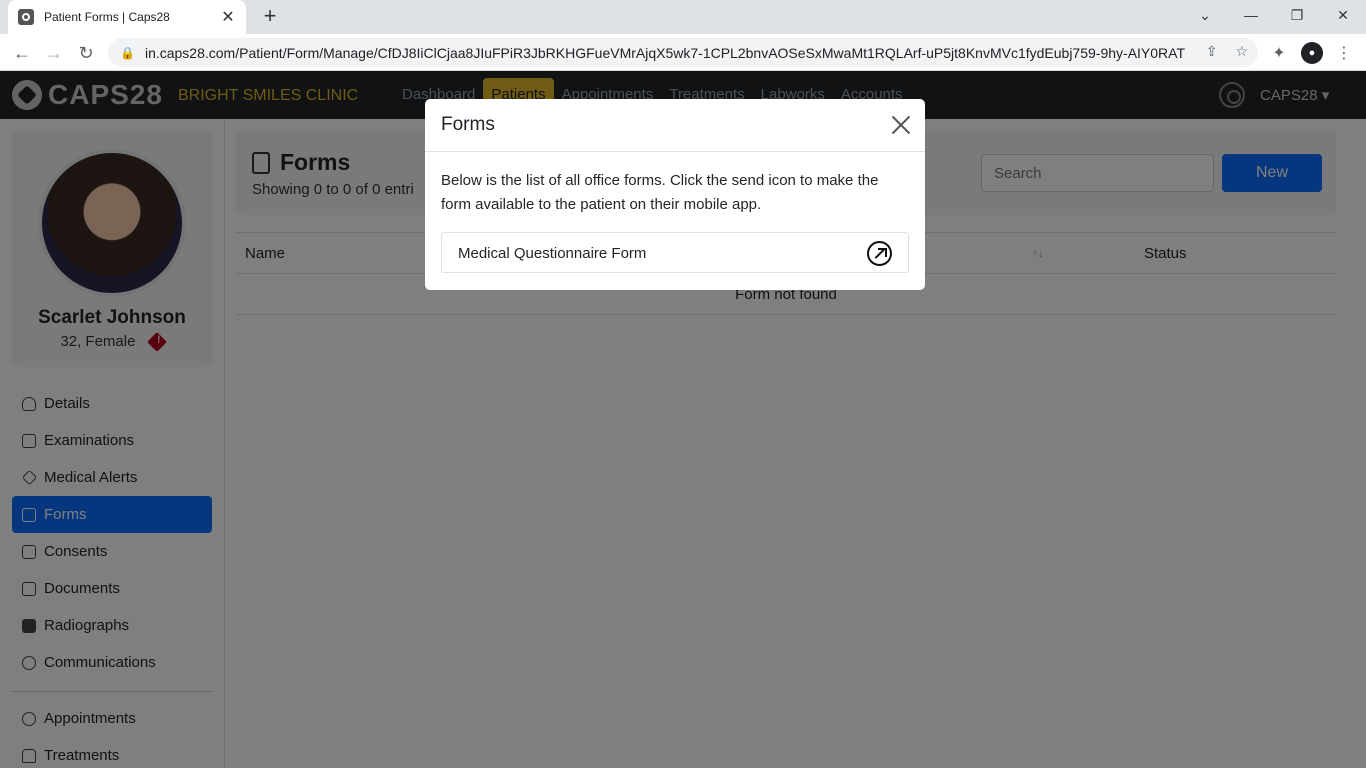  What do you see at coordinates (552, 253) in the screenshot?
I see `office-form-name: Medical Questionnaire Form` at bounding box center [552, 253].